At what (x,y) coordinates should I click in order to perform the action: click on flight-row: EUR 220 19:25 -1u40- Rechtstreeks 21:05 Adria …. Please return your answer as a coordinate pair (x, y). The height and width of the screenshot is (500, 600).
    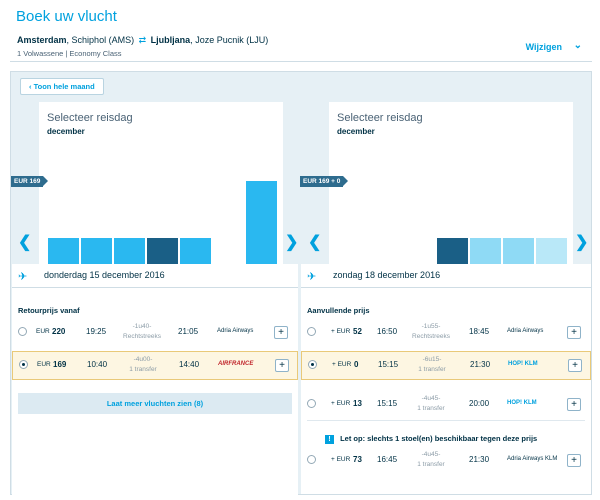
    Looking at the image, I should click on (155, 333).